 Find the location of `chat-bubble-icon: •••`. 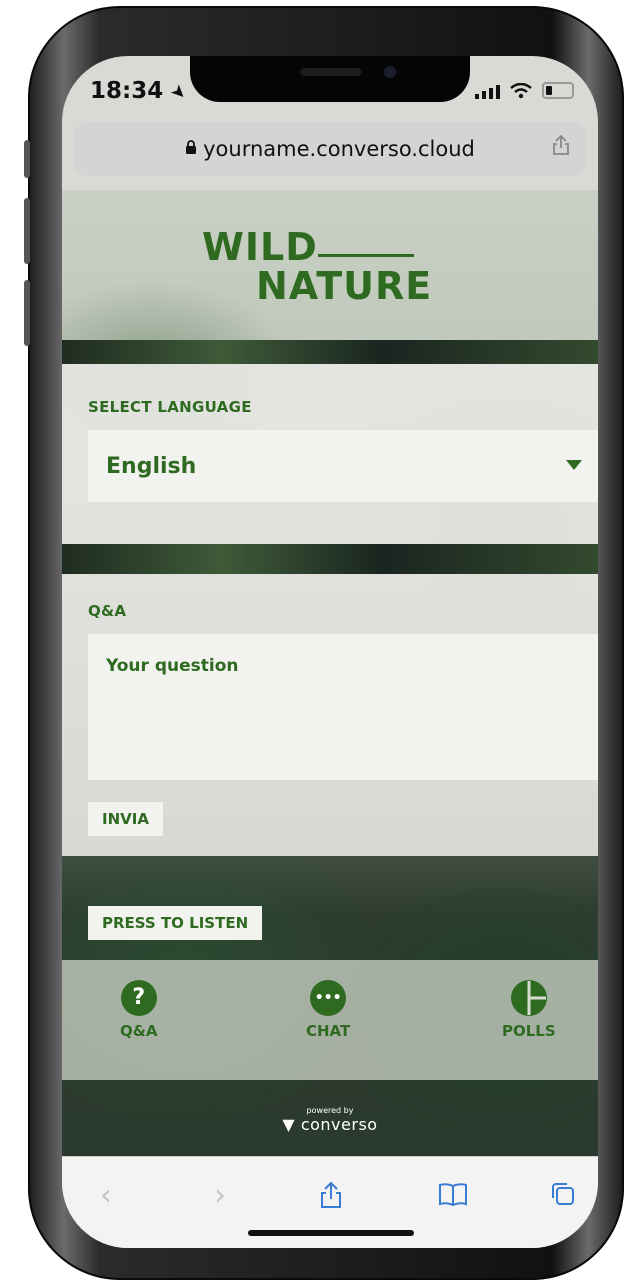

chat-bubble-icon: ••• is located at coordinates (328, 998).